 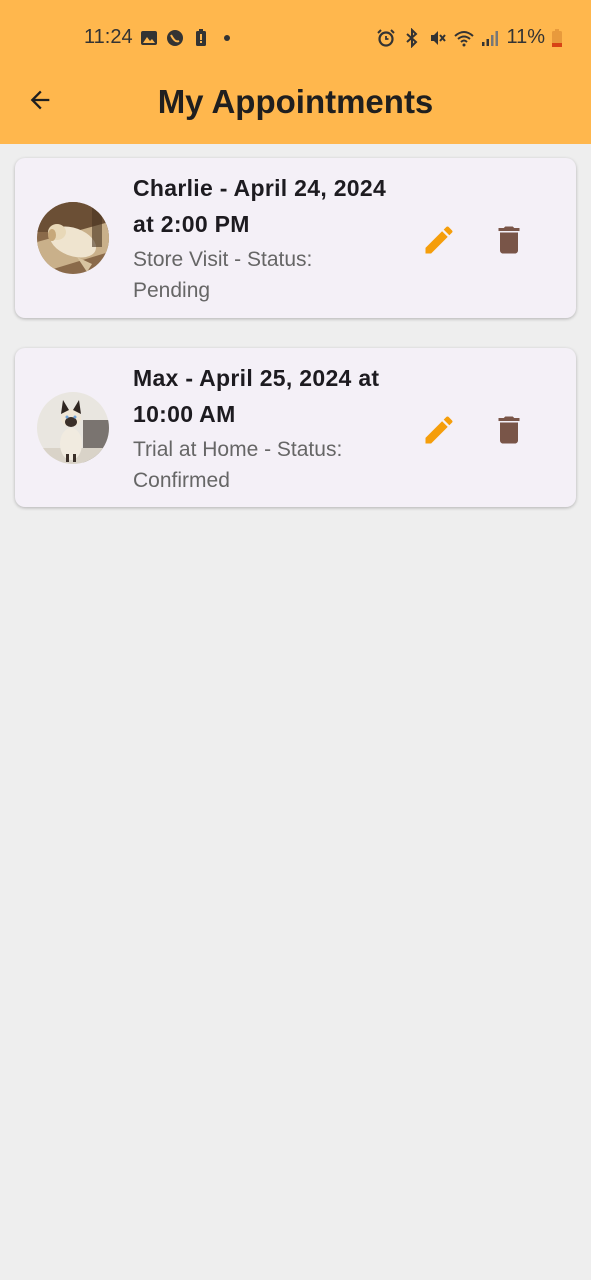 What do you see at coordinates (149, 38) in the screenshot?
I see `gallery-icon` at bounding box center [149, 38].